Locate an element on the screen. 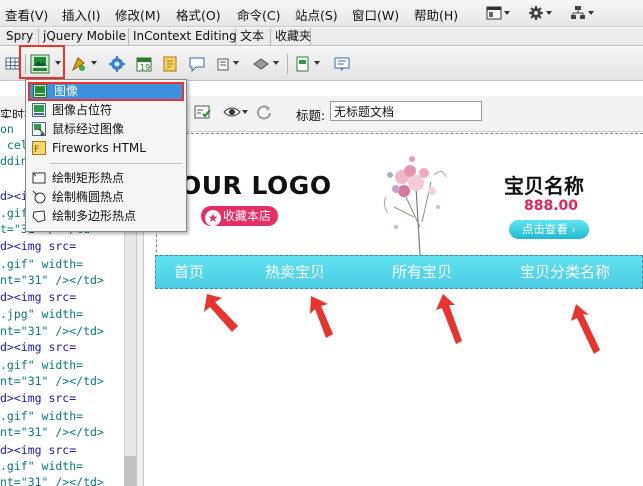 This screenshot has width=643, height=486. tab-text: 文本 is located at coordinates (253, 37).